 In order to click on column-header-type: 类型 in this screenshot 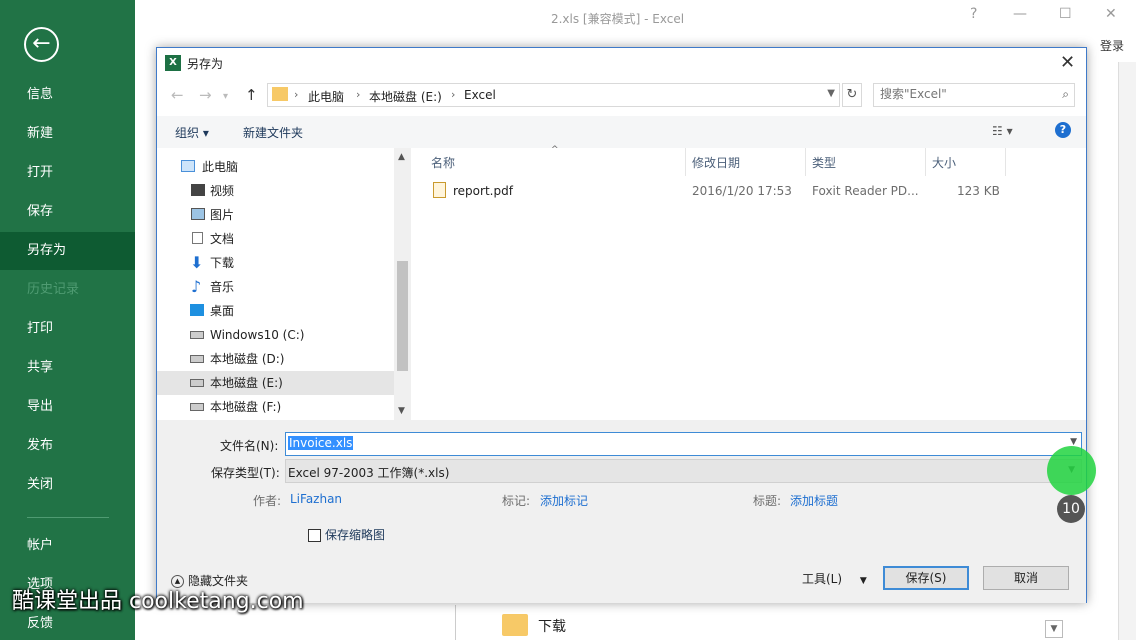, I will do `click(824, 162)`.